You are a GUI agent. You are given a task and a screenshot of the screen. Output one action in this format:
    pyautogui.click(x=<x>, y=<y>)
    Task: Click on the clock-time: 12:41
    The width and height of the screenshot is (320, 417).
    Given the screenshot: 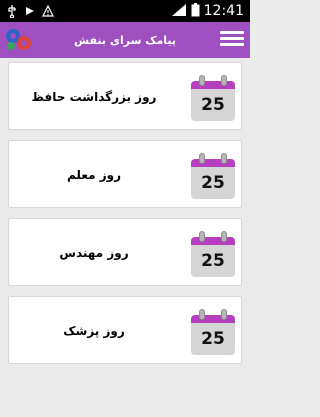 What is the action you would take?
    pyautogui.click(x=223, y=11)
    